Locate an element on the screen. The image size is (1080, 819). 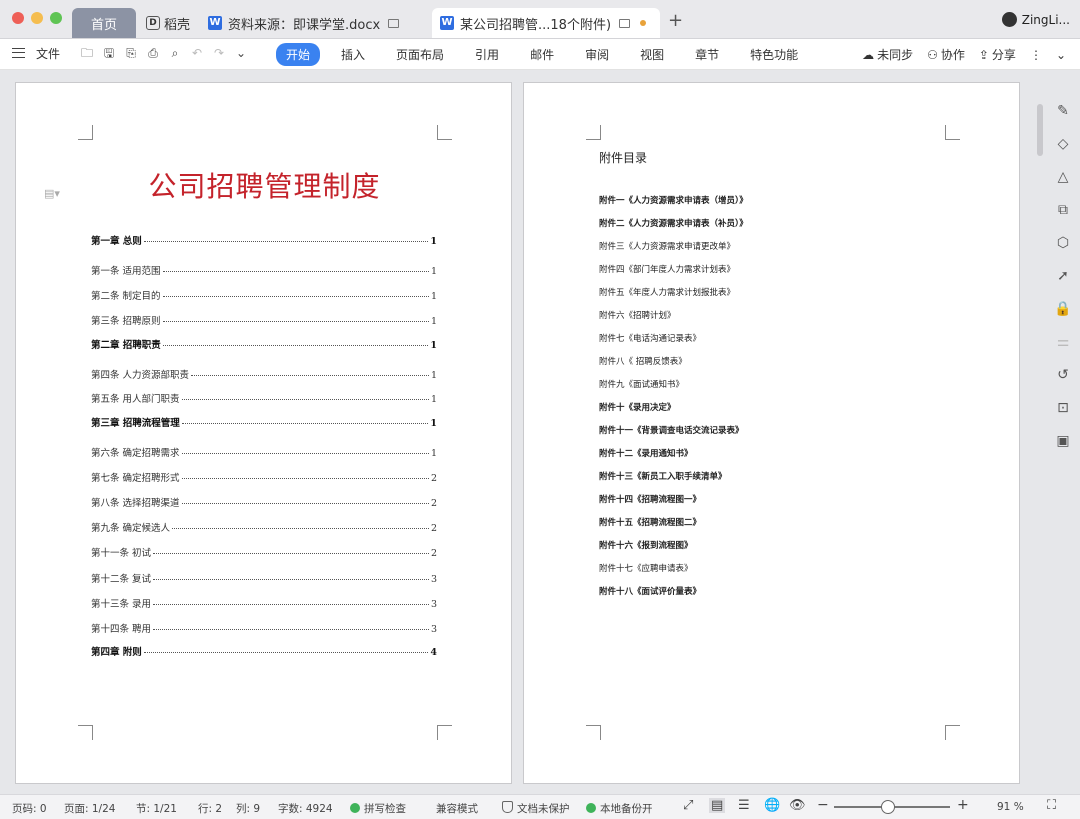
toc-entry-text: 第一章 总则 is located at coordinates (116, 241).